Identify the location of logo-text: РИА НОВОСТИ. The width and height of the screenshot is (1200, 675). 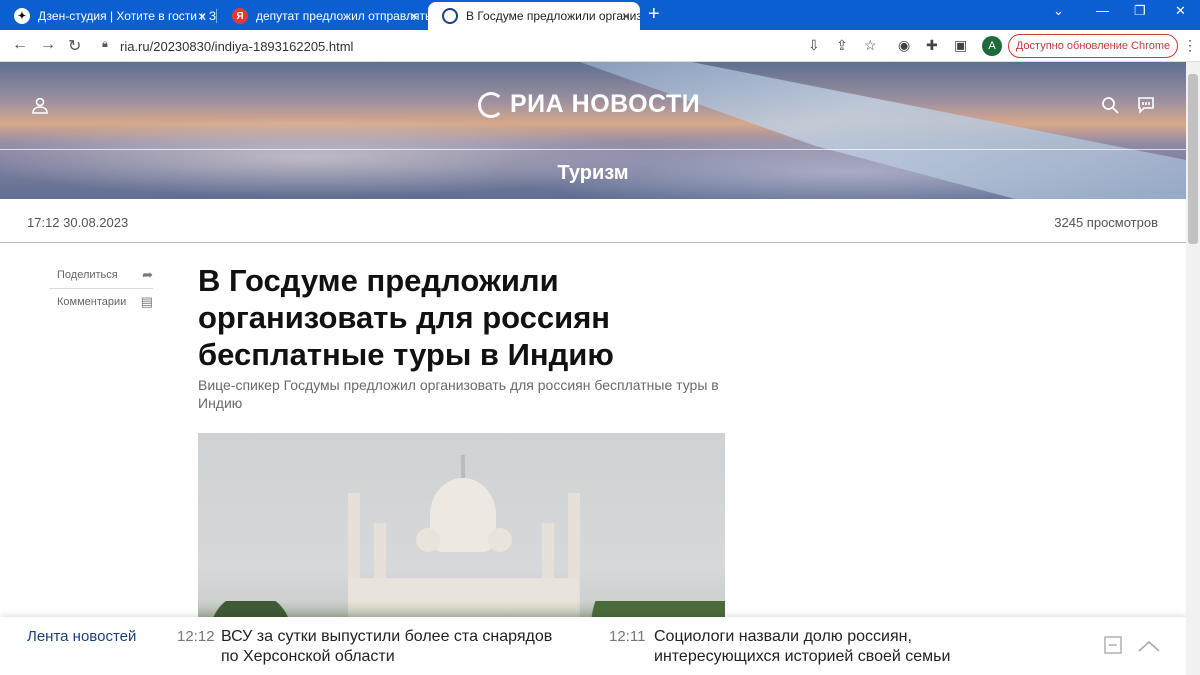
(605, 104).